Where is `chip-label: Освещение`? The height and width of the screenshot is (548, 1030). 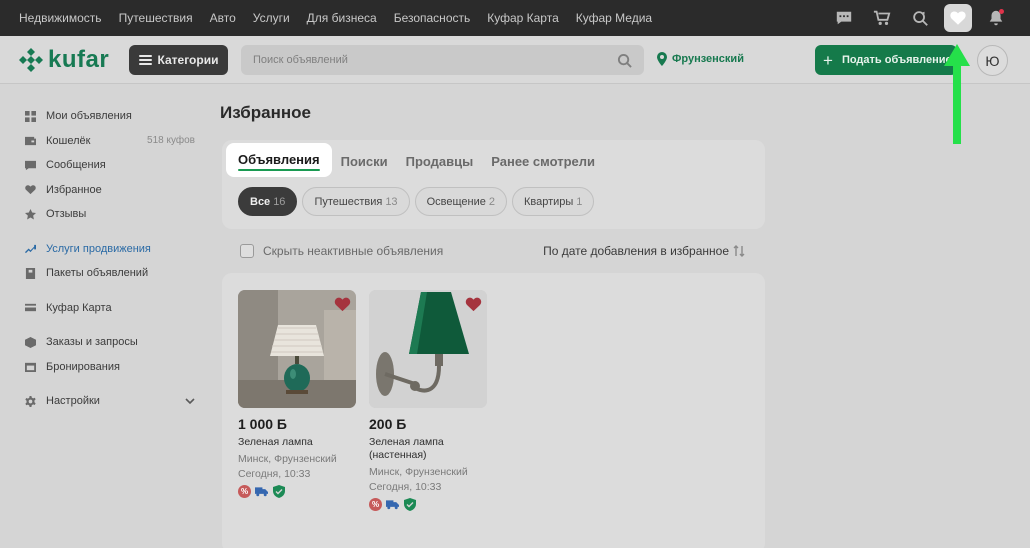 chip-label: Освещение is located at coordinates (456, 201).